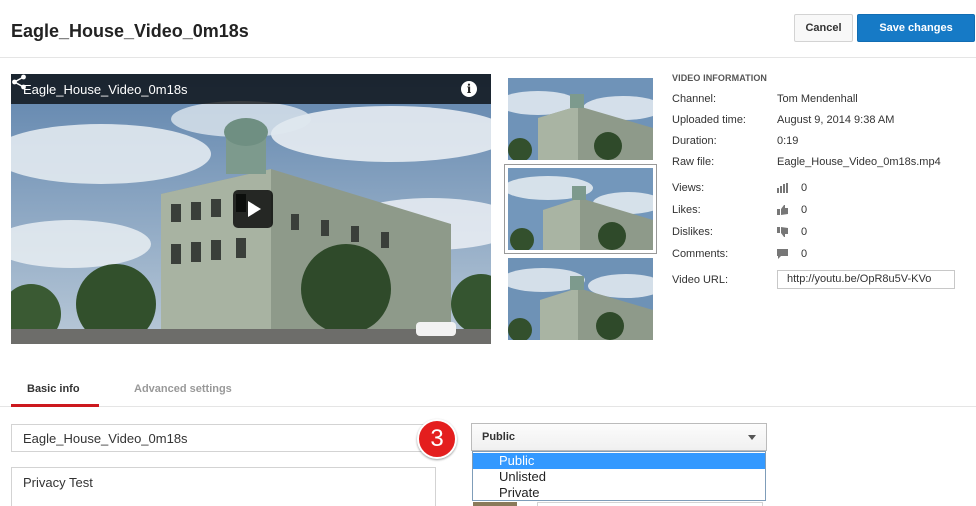 The width and height of the screenshot is (976, 506). I want to click on tab-basic-info: Basic info, so click(53, 389).